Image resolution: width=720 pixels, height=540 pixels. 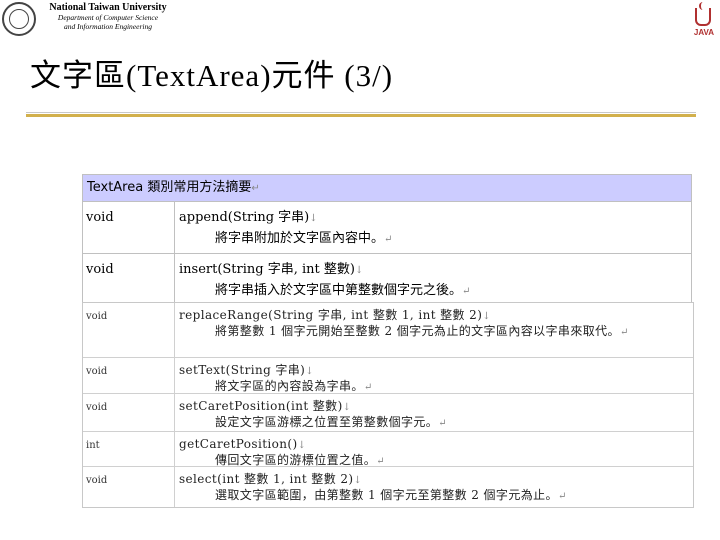 What do you see at coordinates (388, 449) in the screenshot?
I see `table-row: int getCaretPosition()↓ 傳回文字區的游標位置之值。↵` at bounding box center [388, 449].